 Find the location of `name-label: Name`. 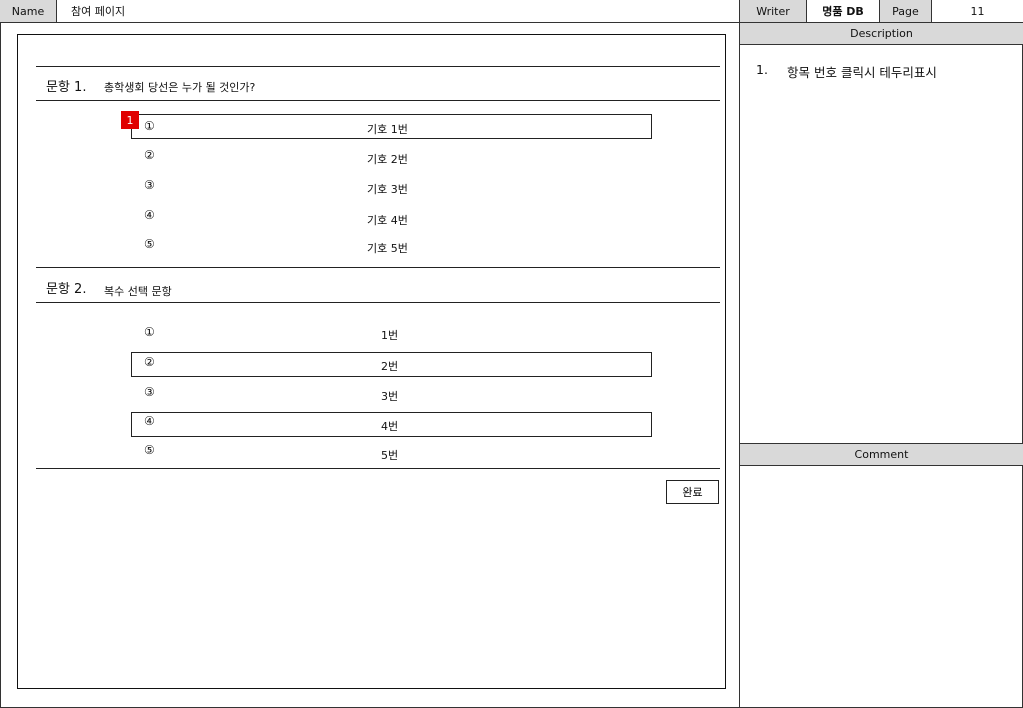

name-label: Name is located at coordinates (28, 11).